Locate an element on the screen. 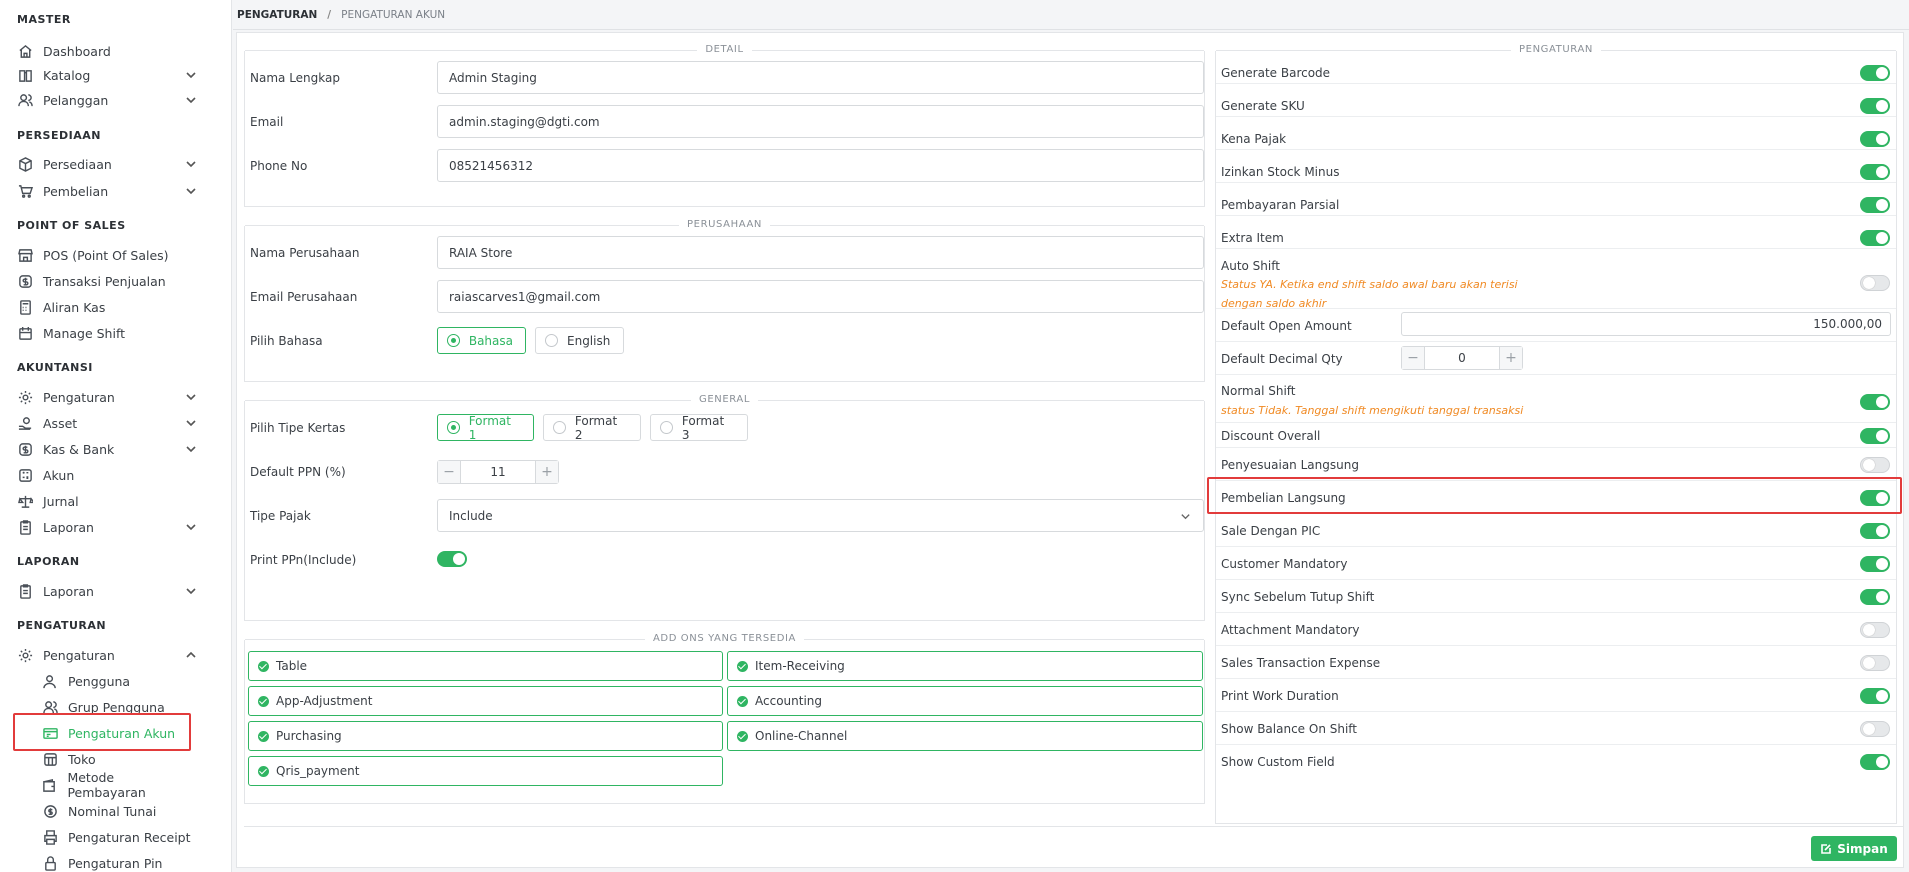 The image size is (1909, 872). nama-perusahaan-input: RAIA Store is located at coordinates (820, 252).